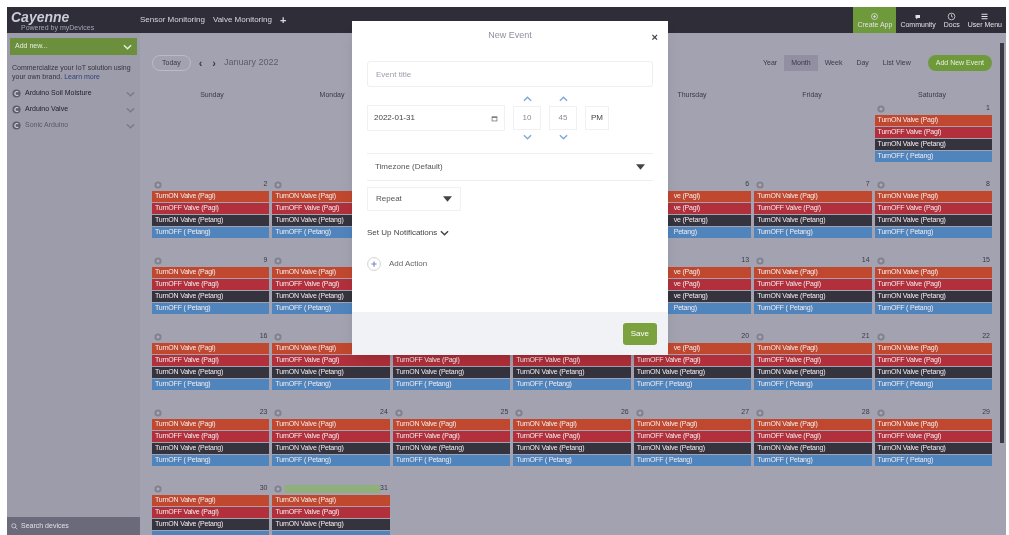 Image resolution: width=1009 pixels, height=535 pixels. Describe the element at coordinates (283, 20) in the screenshot. I see `dashboard-tab: +` at that location.